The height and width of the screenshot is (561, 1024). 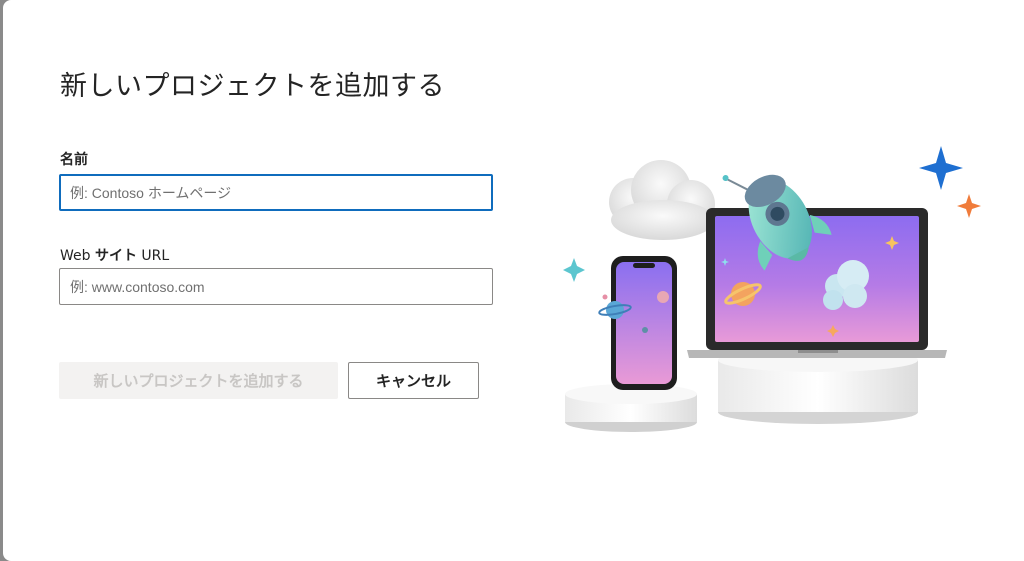 What do you see at coordinates (644, 323) in the screenshot?
I see `phone-icon` at bounding box center [644, 323].